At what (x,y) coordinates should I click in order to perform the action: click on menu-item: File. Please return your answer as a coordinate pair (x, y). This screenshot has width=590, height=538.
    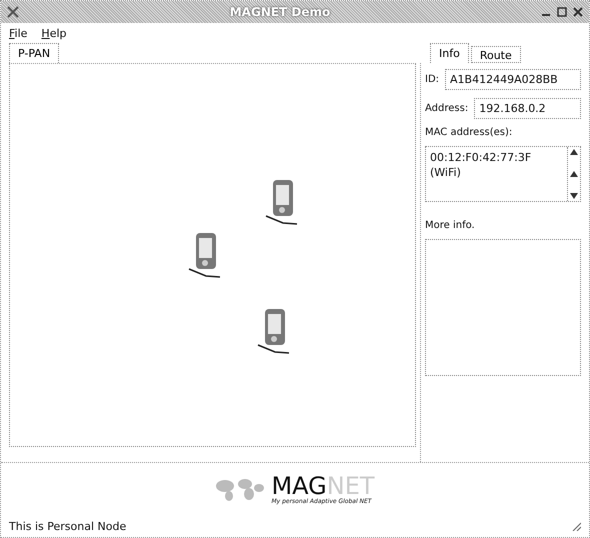
    Looking at the image, I should click on (18, 33).